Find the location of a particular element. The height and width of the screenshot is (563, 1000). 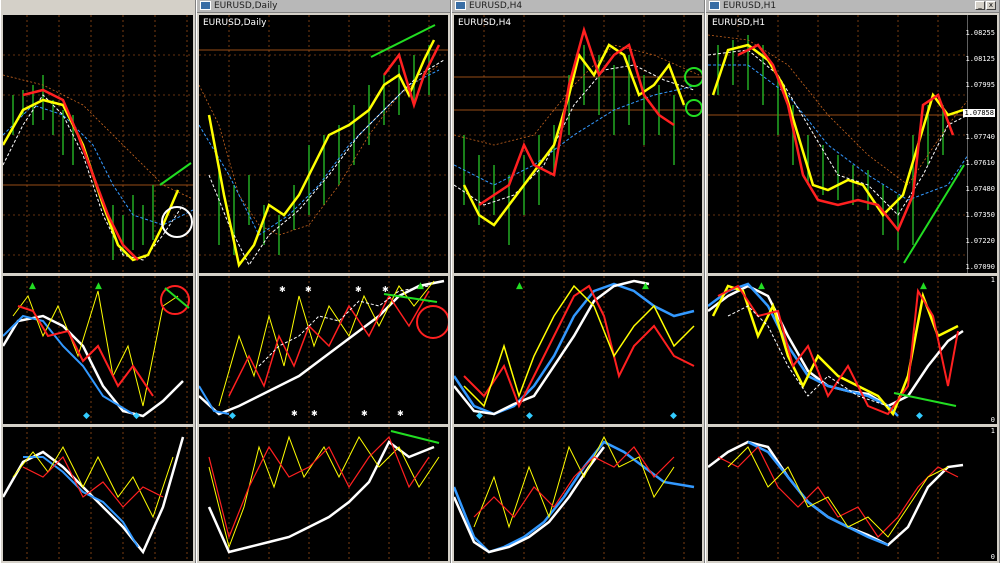

oscillator-chart: ✱ ✱ ✱ ✱ ✱ ✱ ✱ ✱ ◆ ▲ is located at coordinates (323, 350).